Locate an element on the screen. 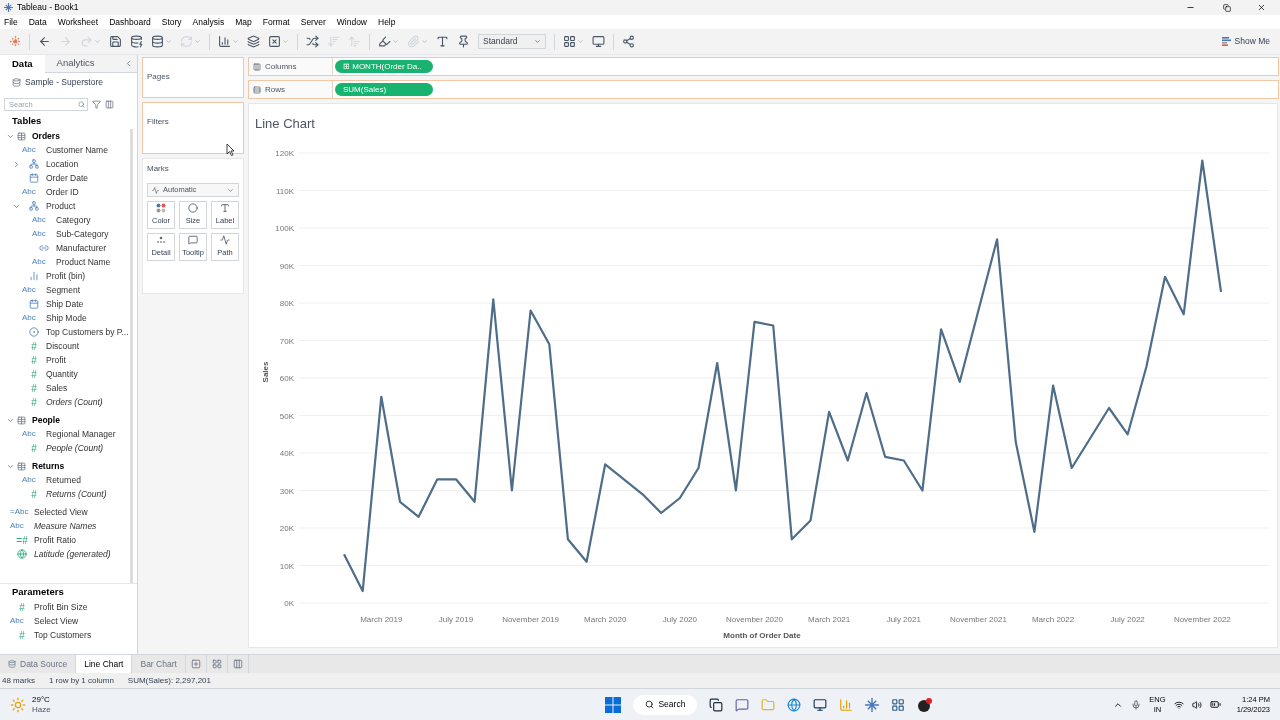 The height and width of the screenshot is (720, 1280). field-item: Selected View is located at coordinates (61, 512).